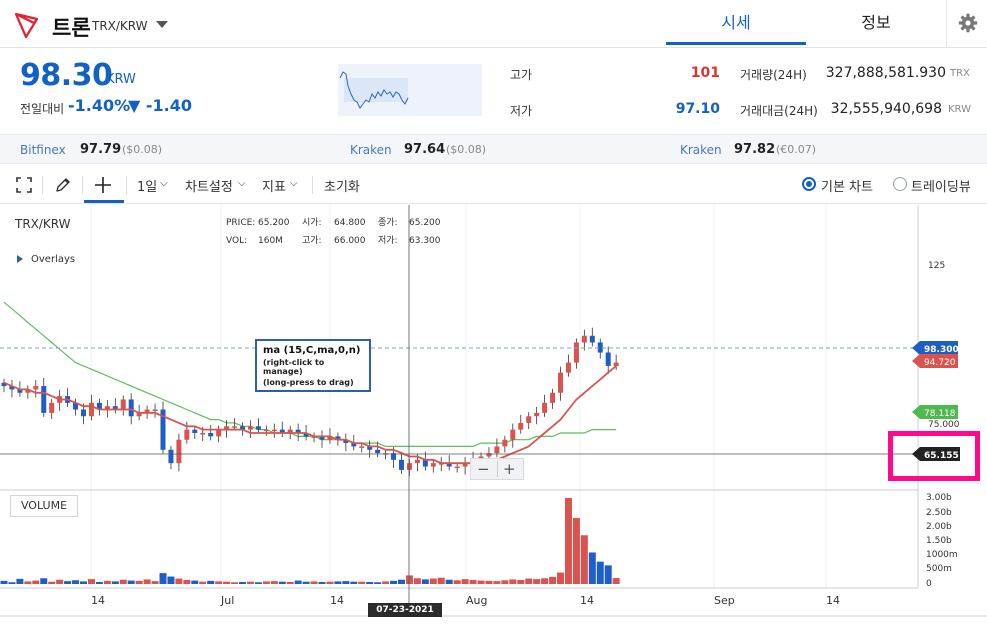  I want to click on amount-value: 32,555,940,698, so click(886, 109).